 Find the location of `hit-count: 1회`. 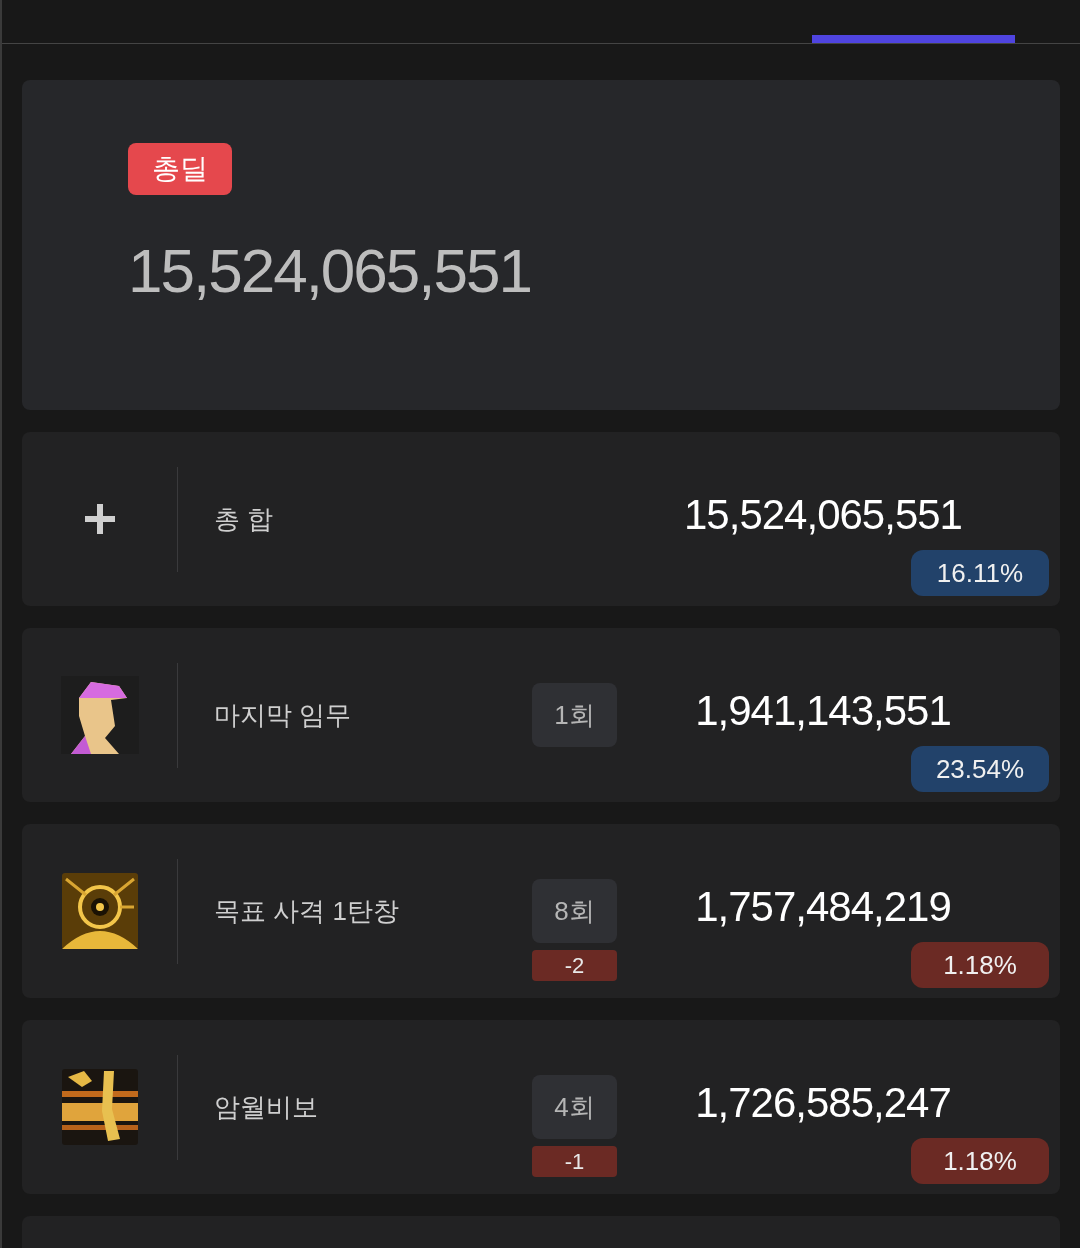

hit-count: 1회 is located at coordinates (574, 715).